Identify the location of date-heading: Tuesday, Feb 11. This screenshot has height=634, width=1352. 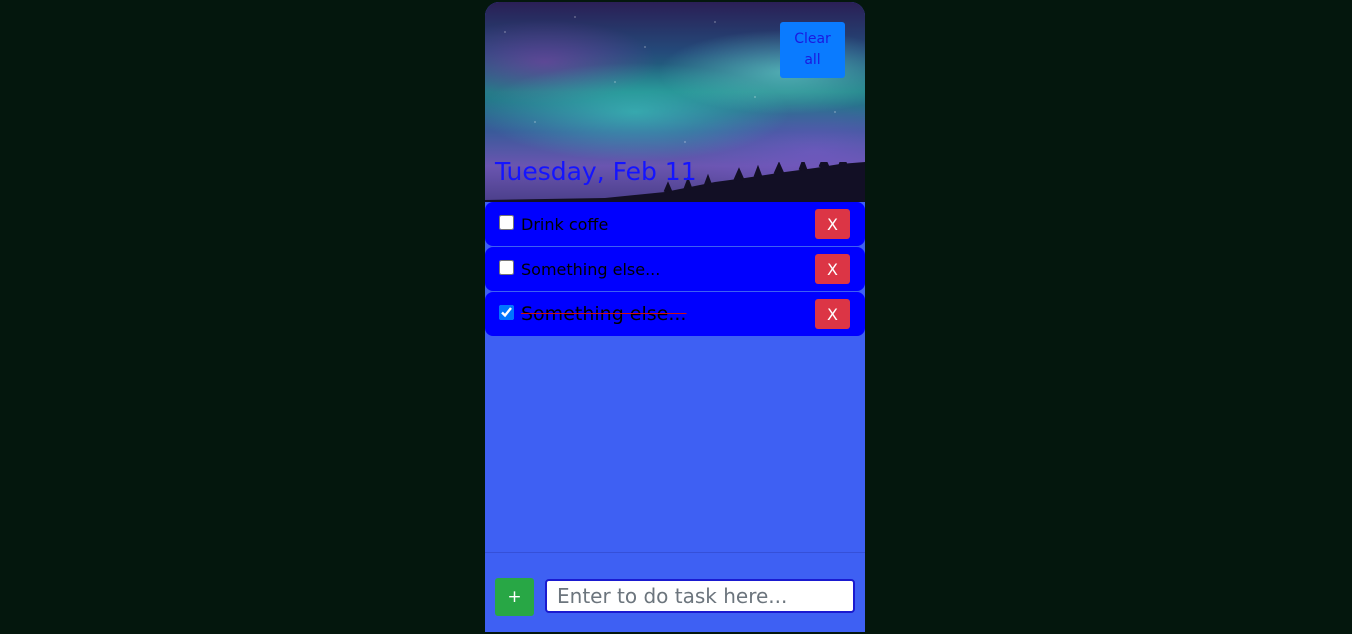
(596, 171).